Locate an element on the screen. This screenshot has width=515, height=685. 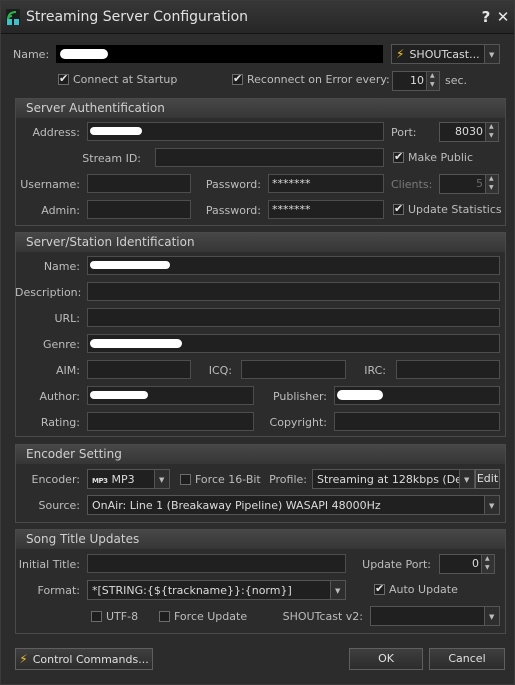
admin-input is located at coordinates (139, 209).